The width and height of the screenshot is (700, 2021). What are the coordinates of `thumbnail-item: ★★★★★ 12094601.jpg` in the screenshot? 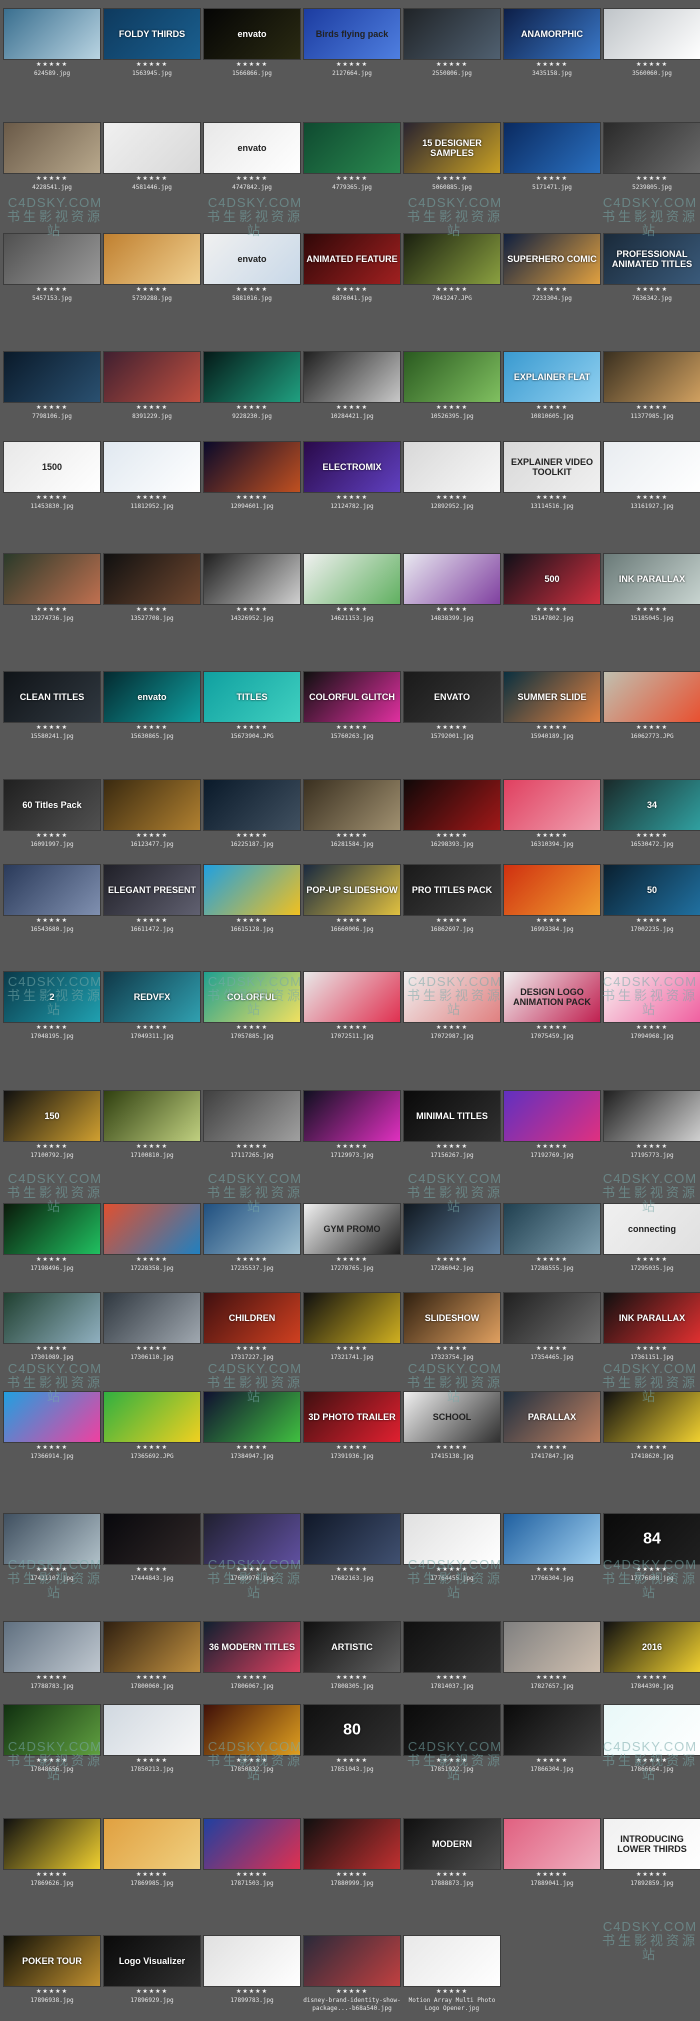 It's located at (252, 476).